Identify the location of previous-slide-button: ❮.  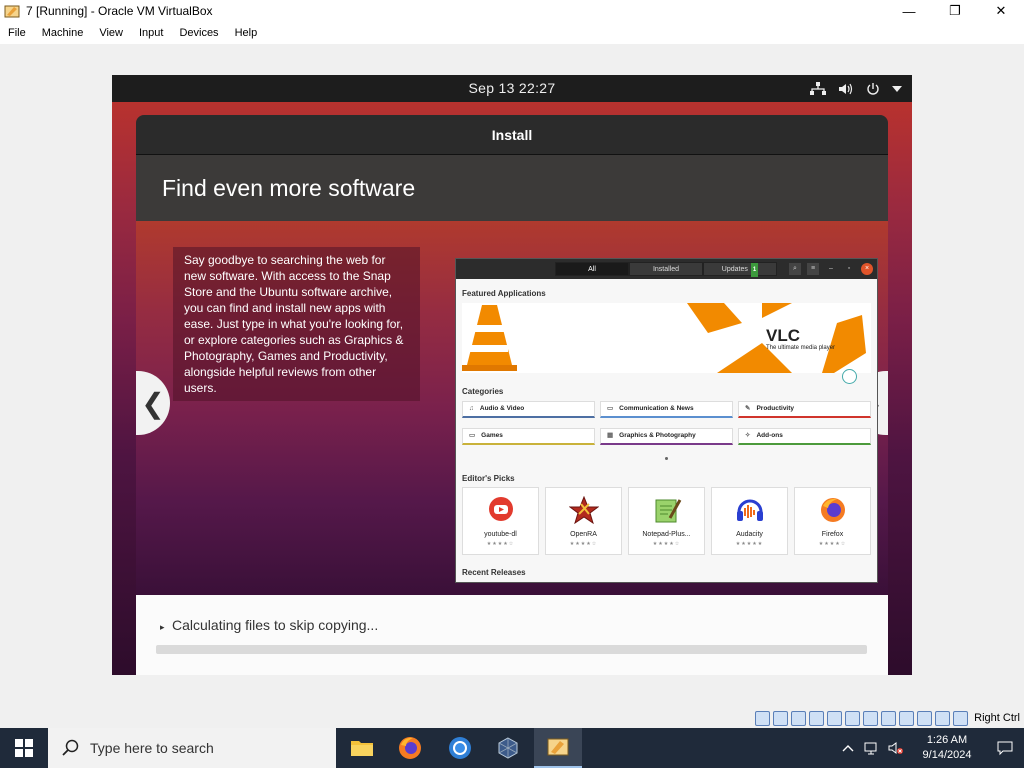
(153, 403).